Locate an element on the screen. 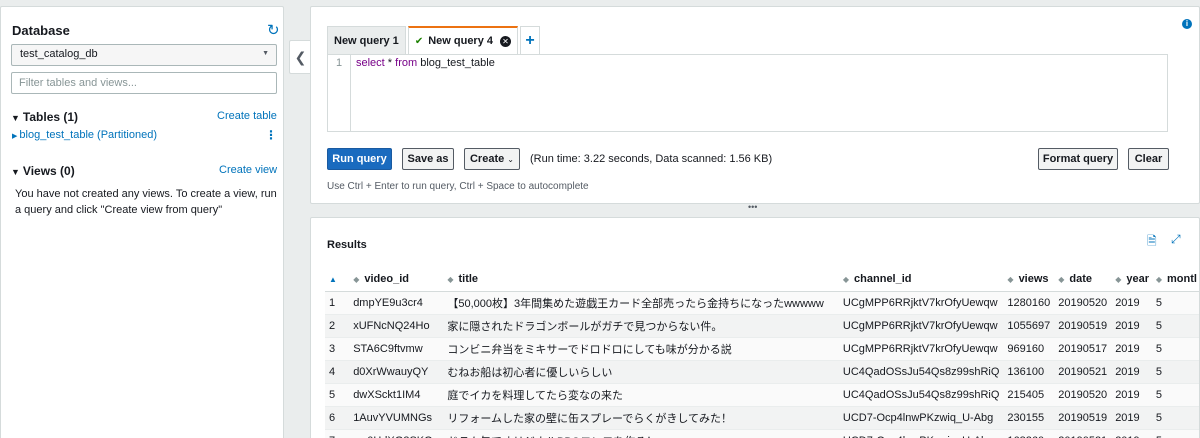  table-cell: 215405 is located at coordinates (1029, 394).